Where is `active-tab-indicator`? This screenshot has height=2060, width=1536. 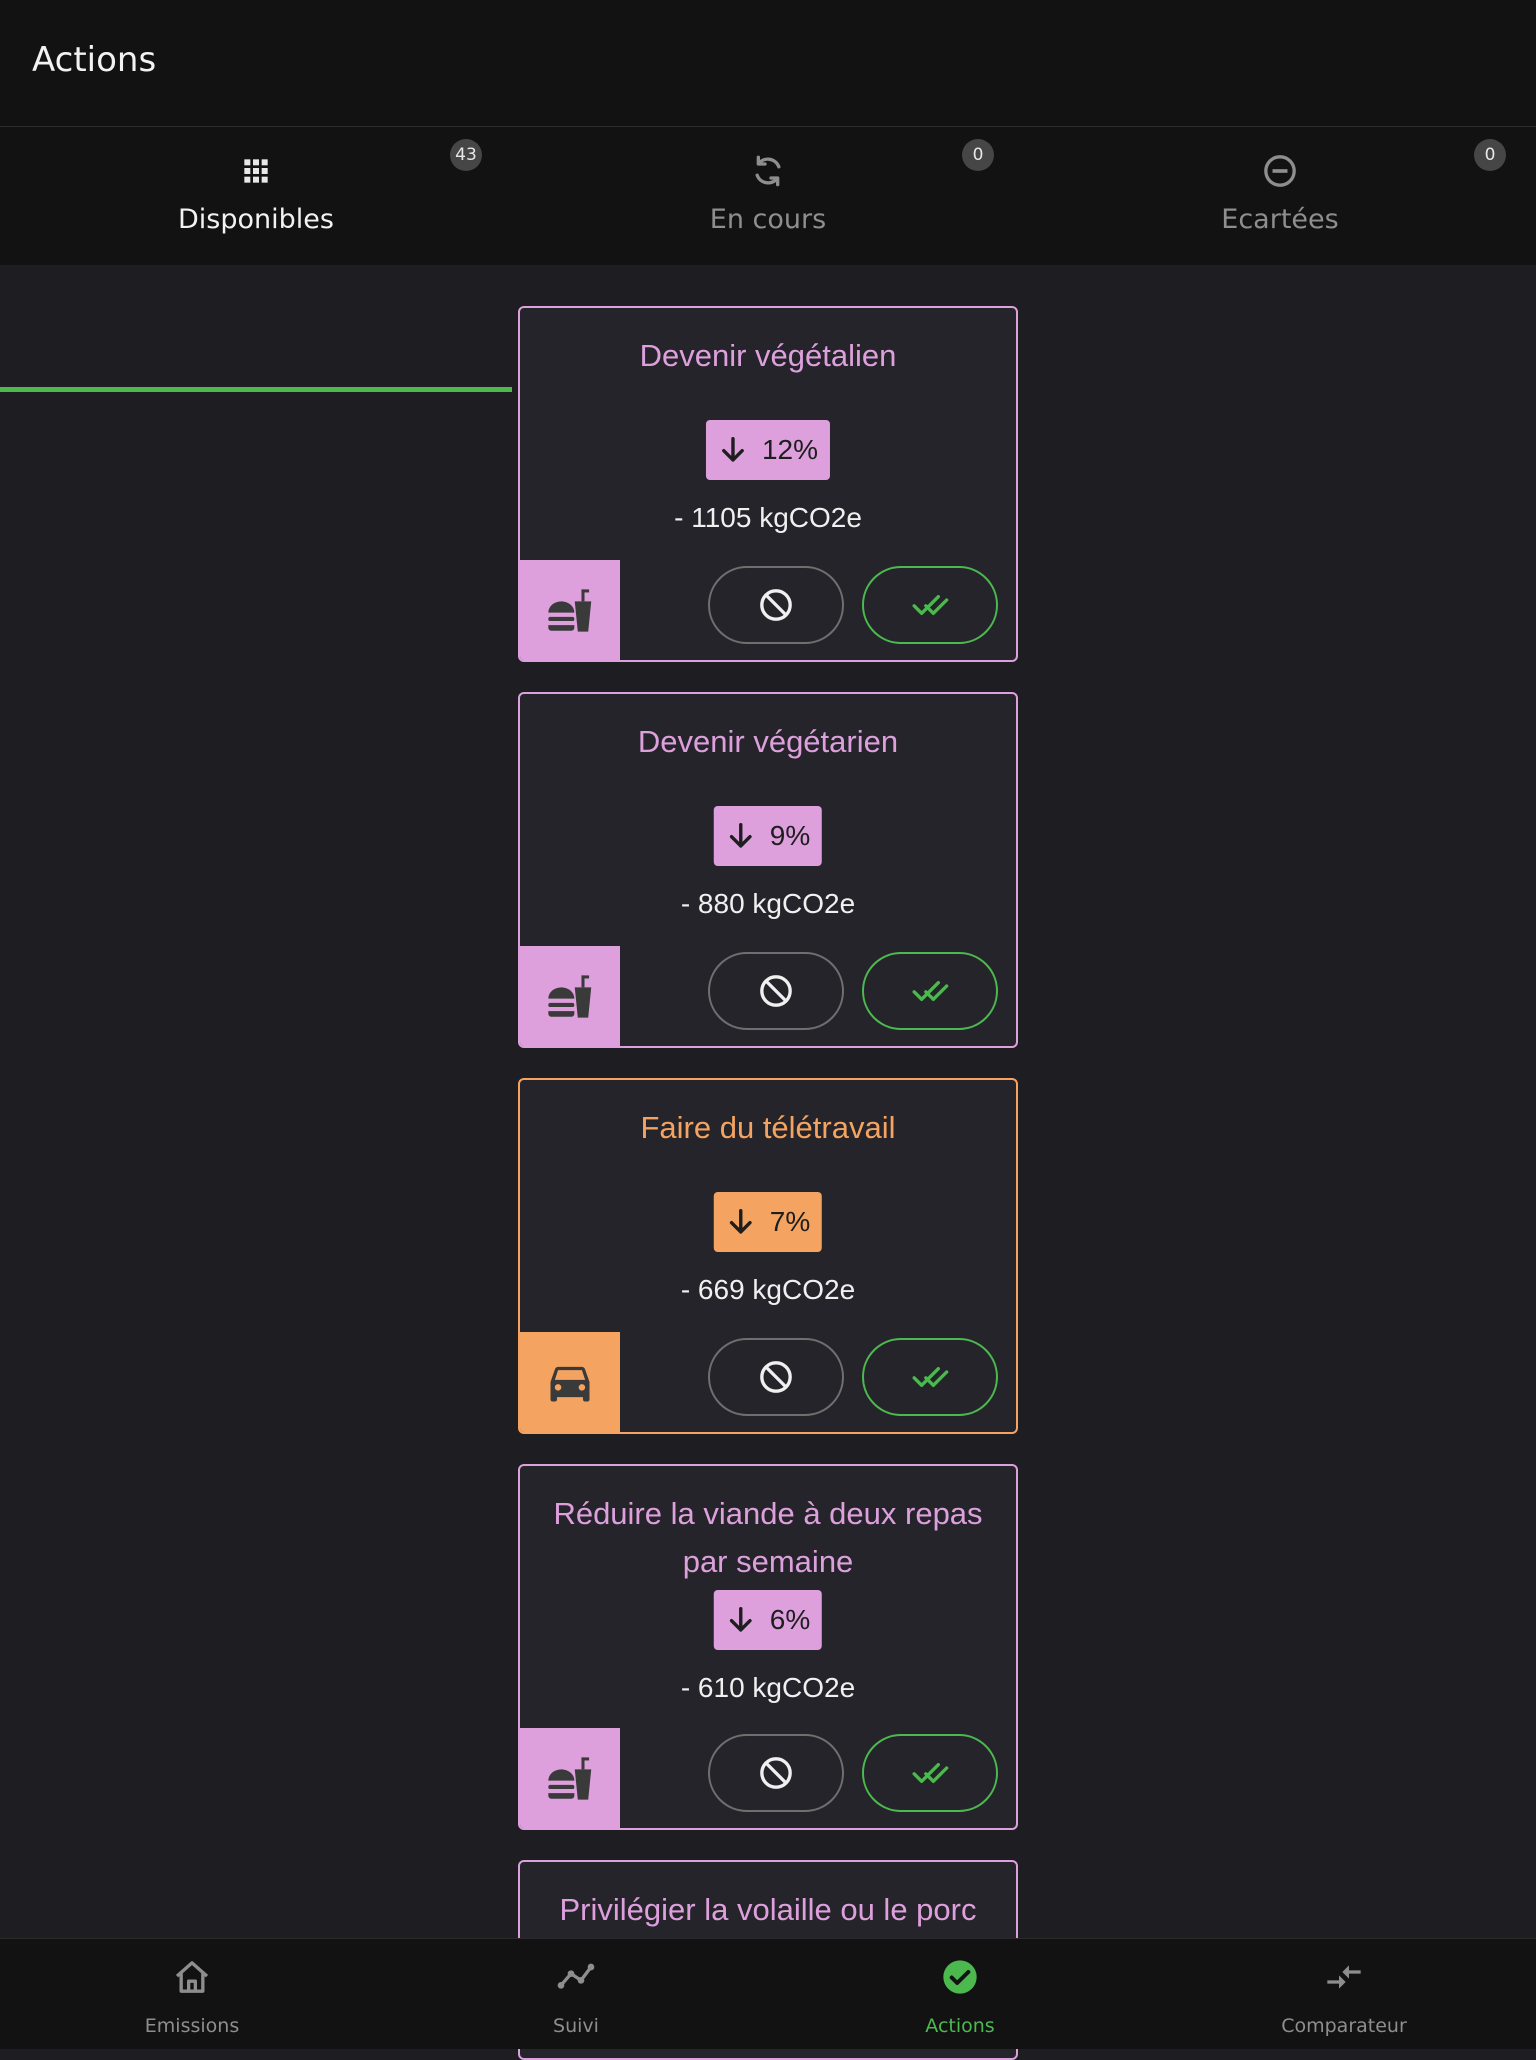 active-tab-indicator is located at coordinates (256, 389).